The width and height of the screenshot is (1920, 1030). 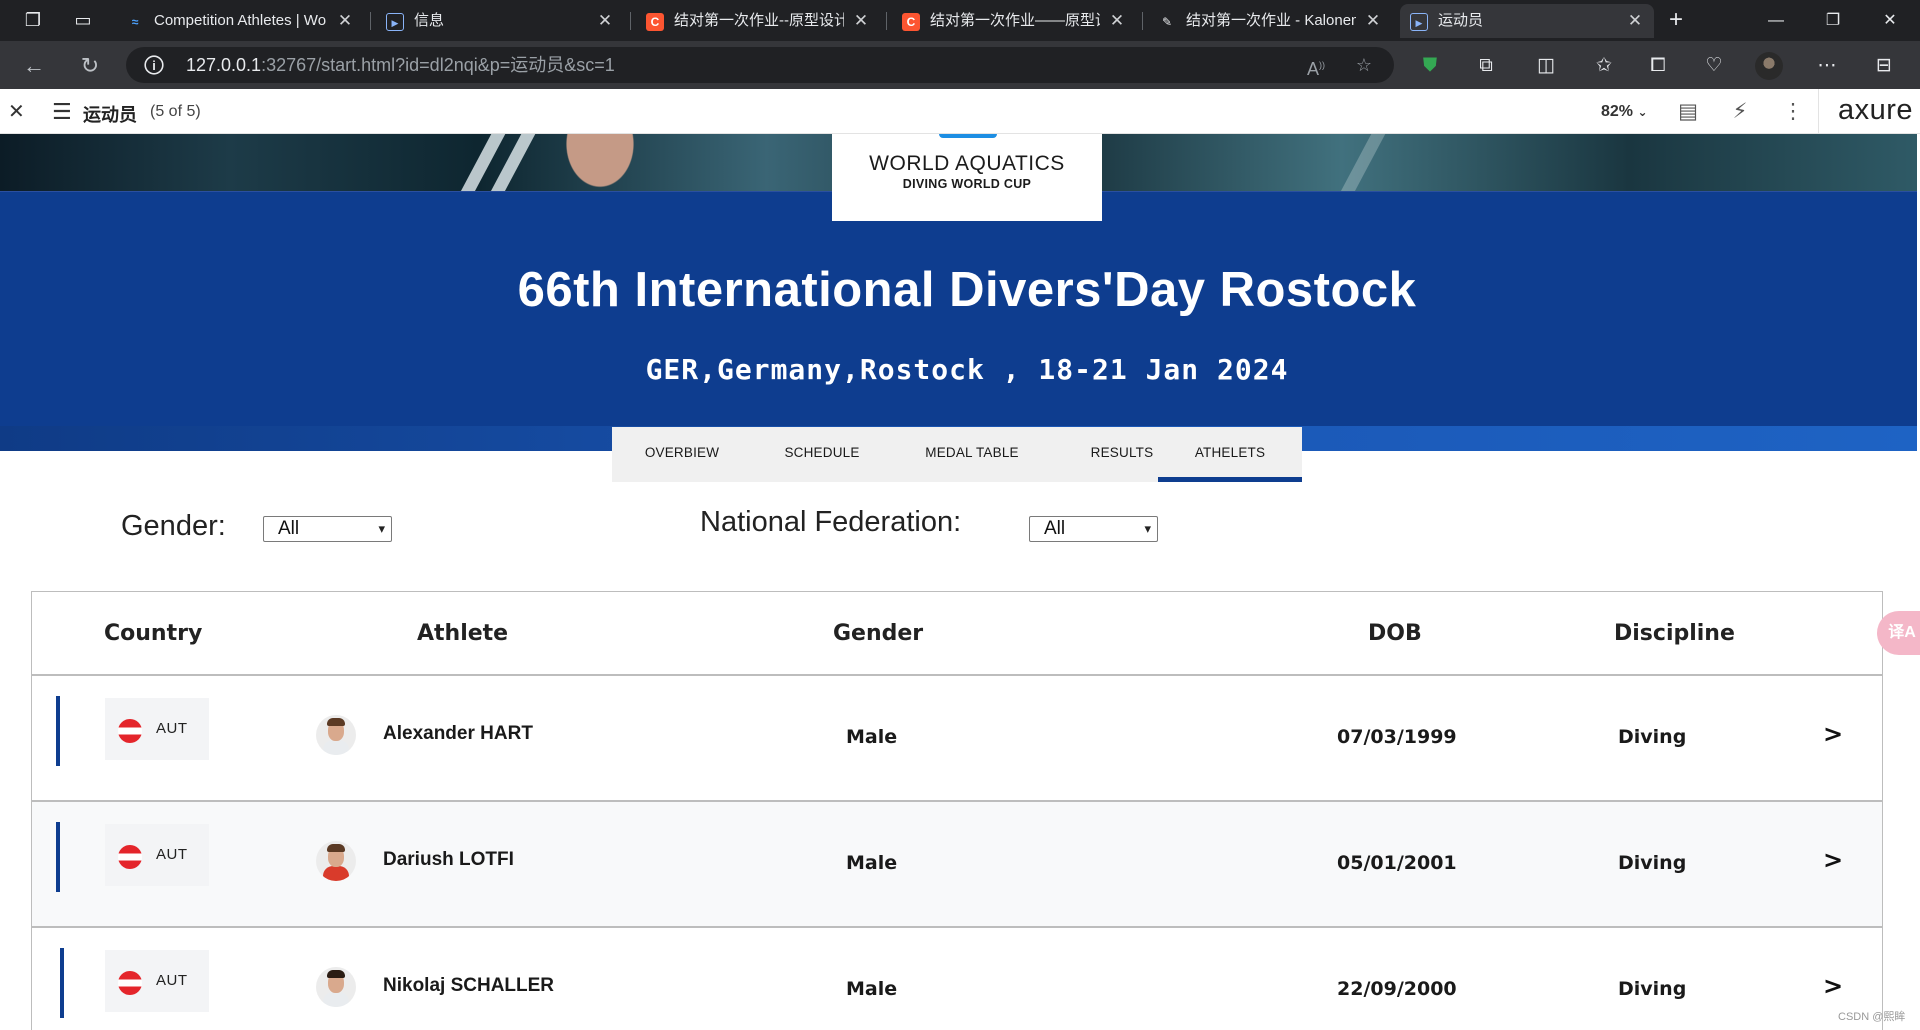 I want to click on axure-logo: axure, so click(x=1876, y=110).